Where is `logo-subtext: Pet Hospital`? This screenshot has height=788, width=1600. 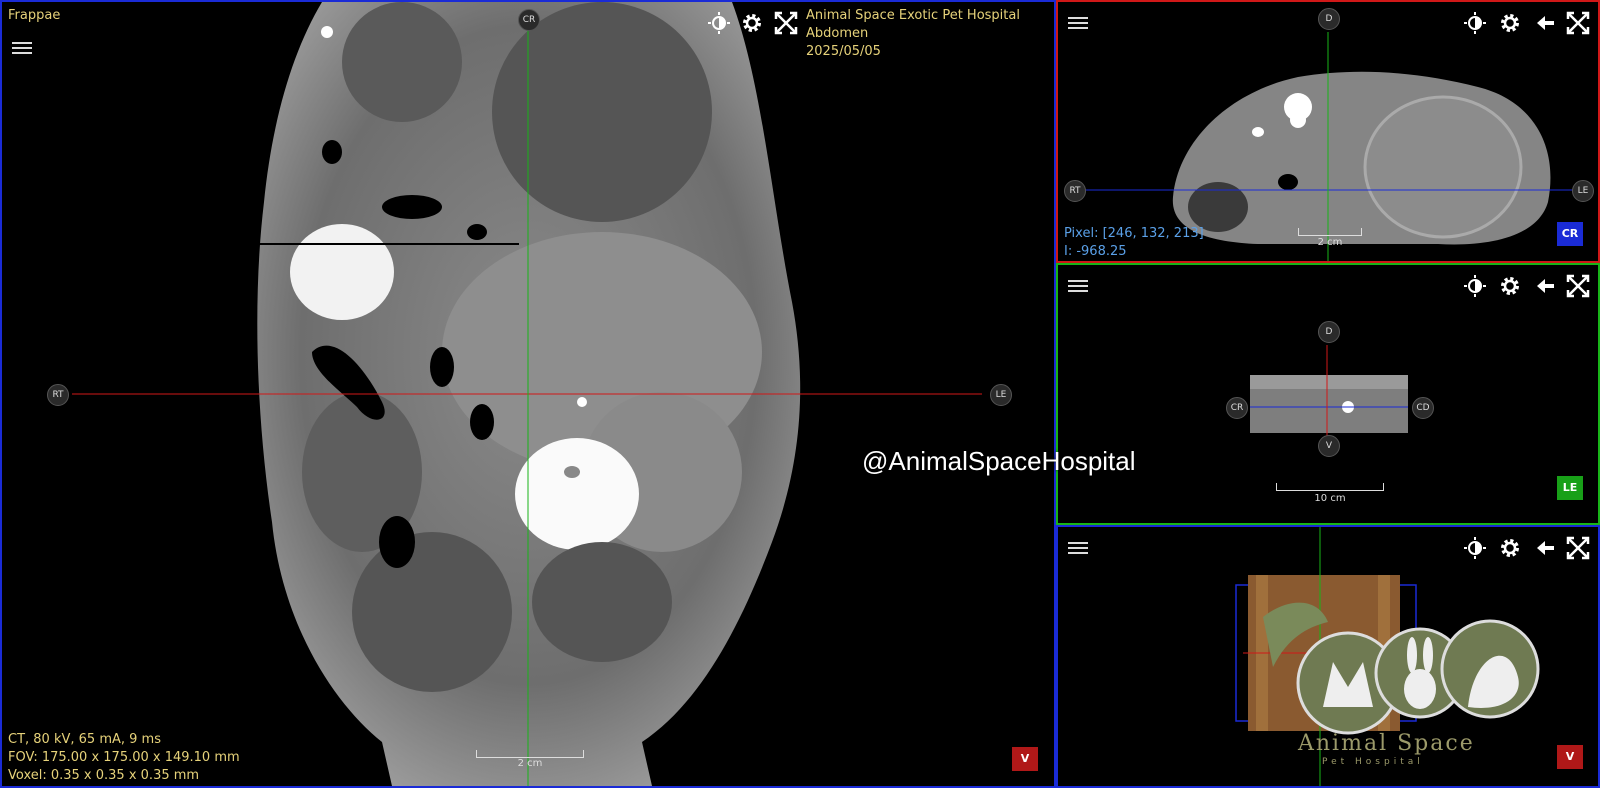
logo-subtext: Pet Hospital is located at coordinates (1373, 762).